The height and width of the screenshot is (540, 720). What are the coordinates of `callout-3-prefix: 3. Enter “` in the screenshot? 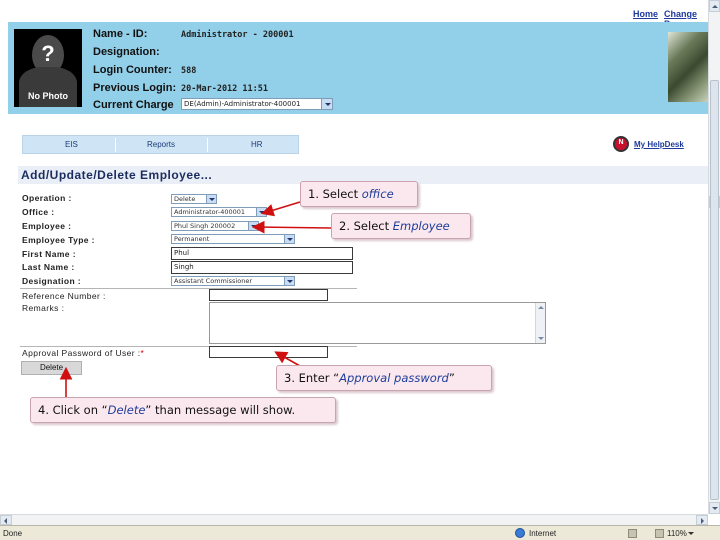 It's located at (312, 378).